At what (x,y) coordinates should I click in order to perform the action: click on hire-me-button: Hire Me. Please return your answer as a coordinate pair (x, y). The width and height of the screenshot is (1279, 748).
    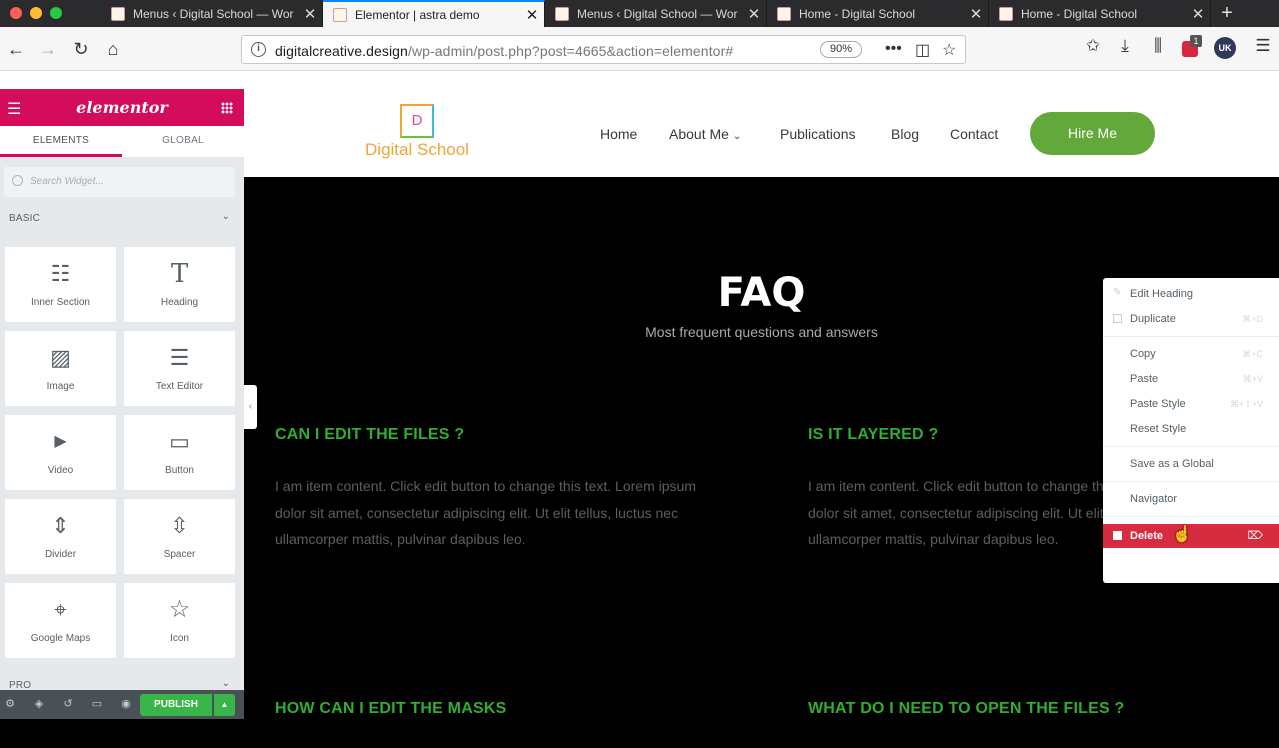
    Looking at the image, I should click on (1092, 133).